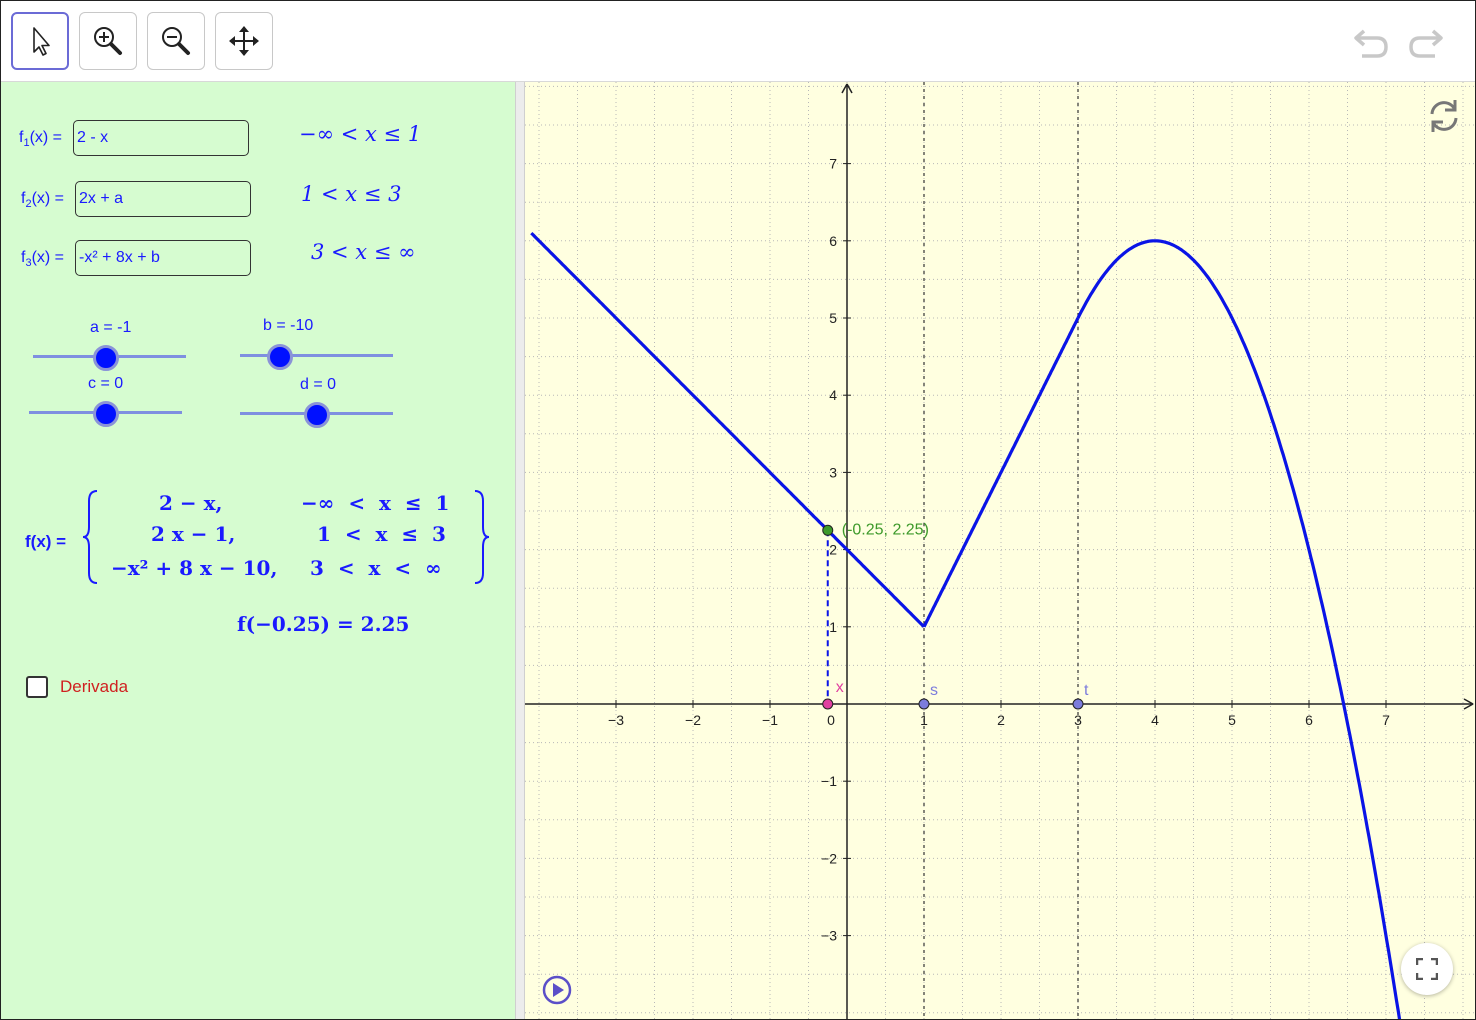  What do you see at coordinates (833, 472) in the screenshot?
I see `y-tick-label: 3` at bounding box center [833, 472].